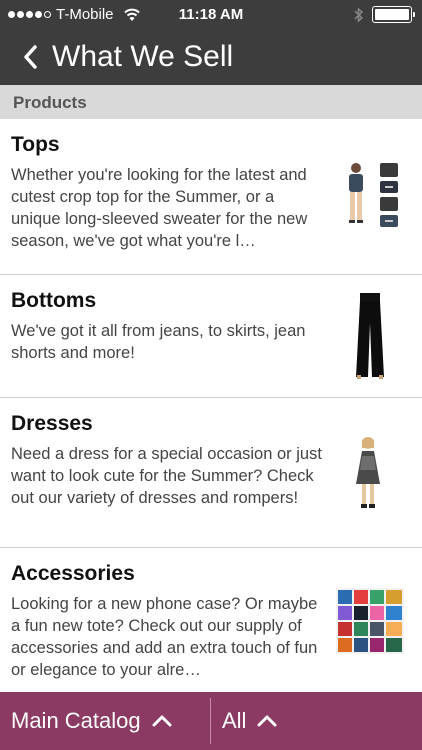  I want to click on row-title: Tops, so click(35, 144).